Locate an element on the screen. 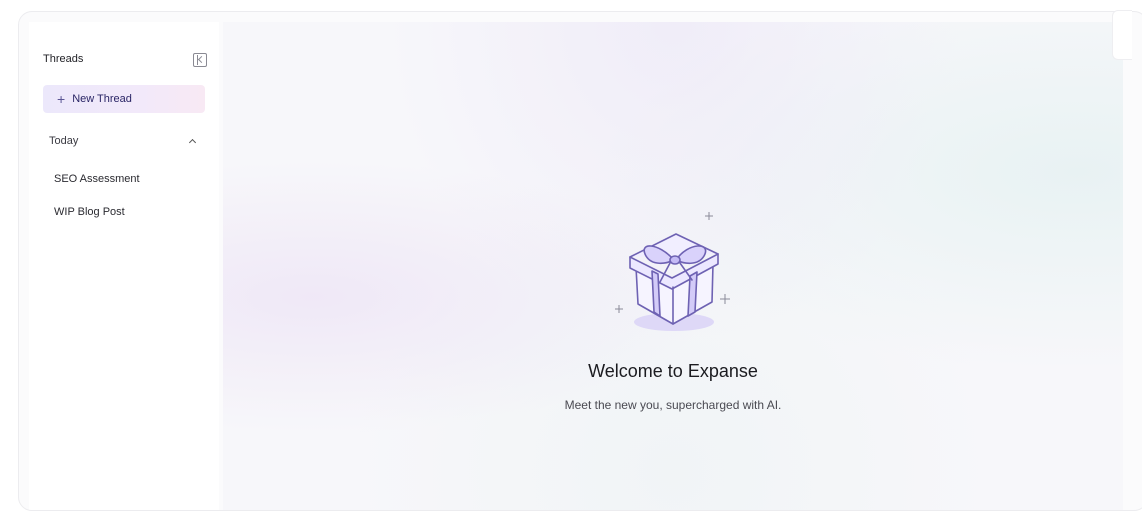  sidebar-title: Threads is located at coordinates (63, 59).